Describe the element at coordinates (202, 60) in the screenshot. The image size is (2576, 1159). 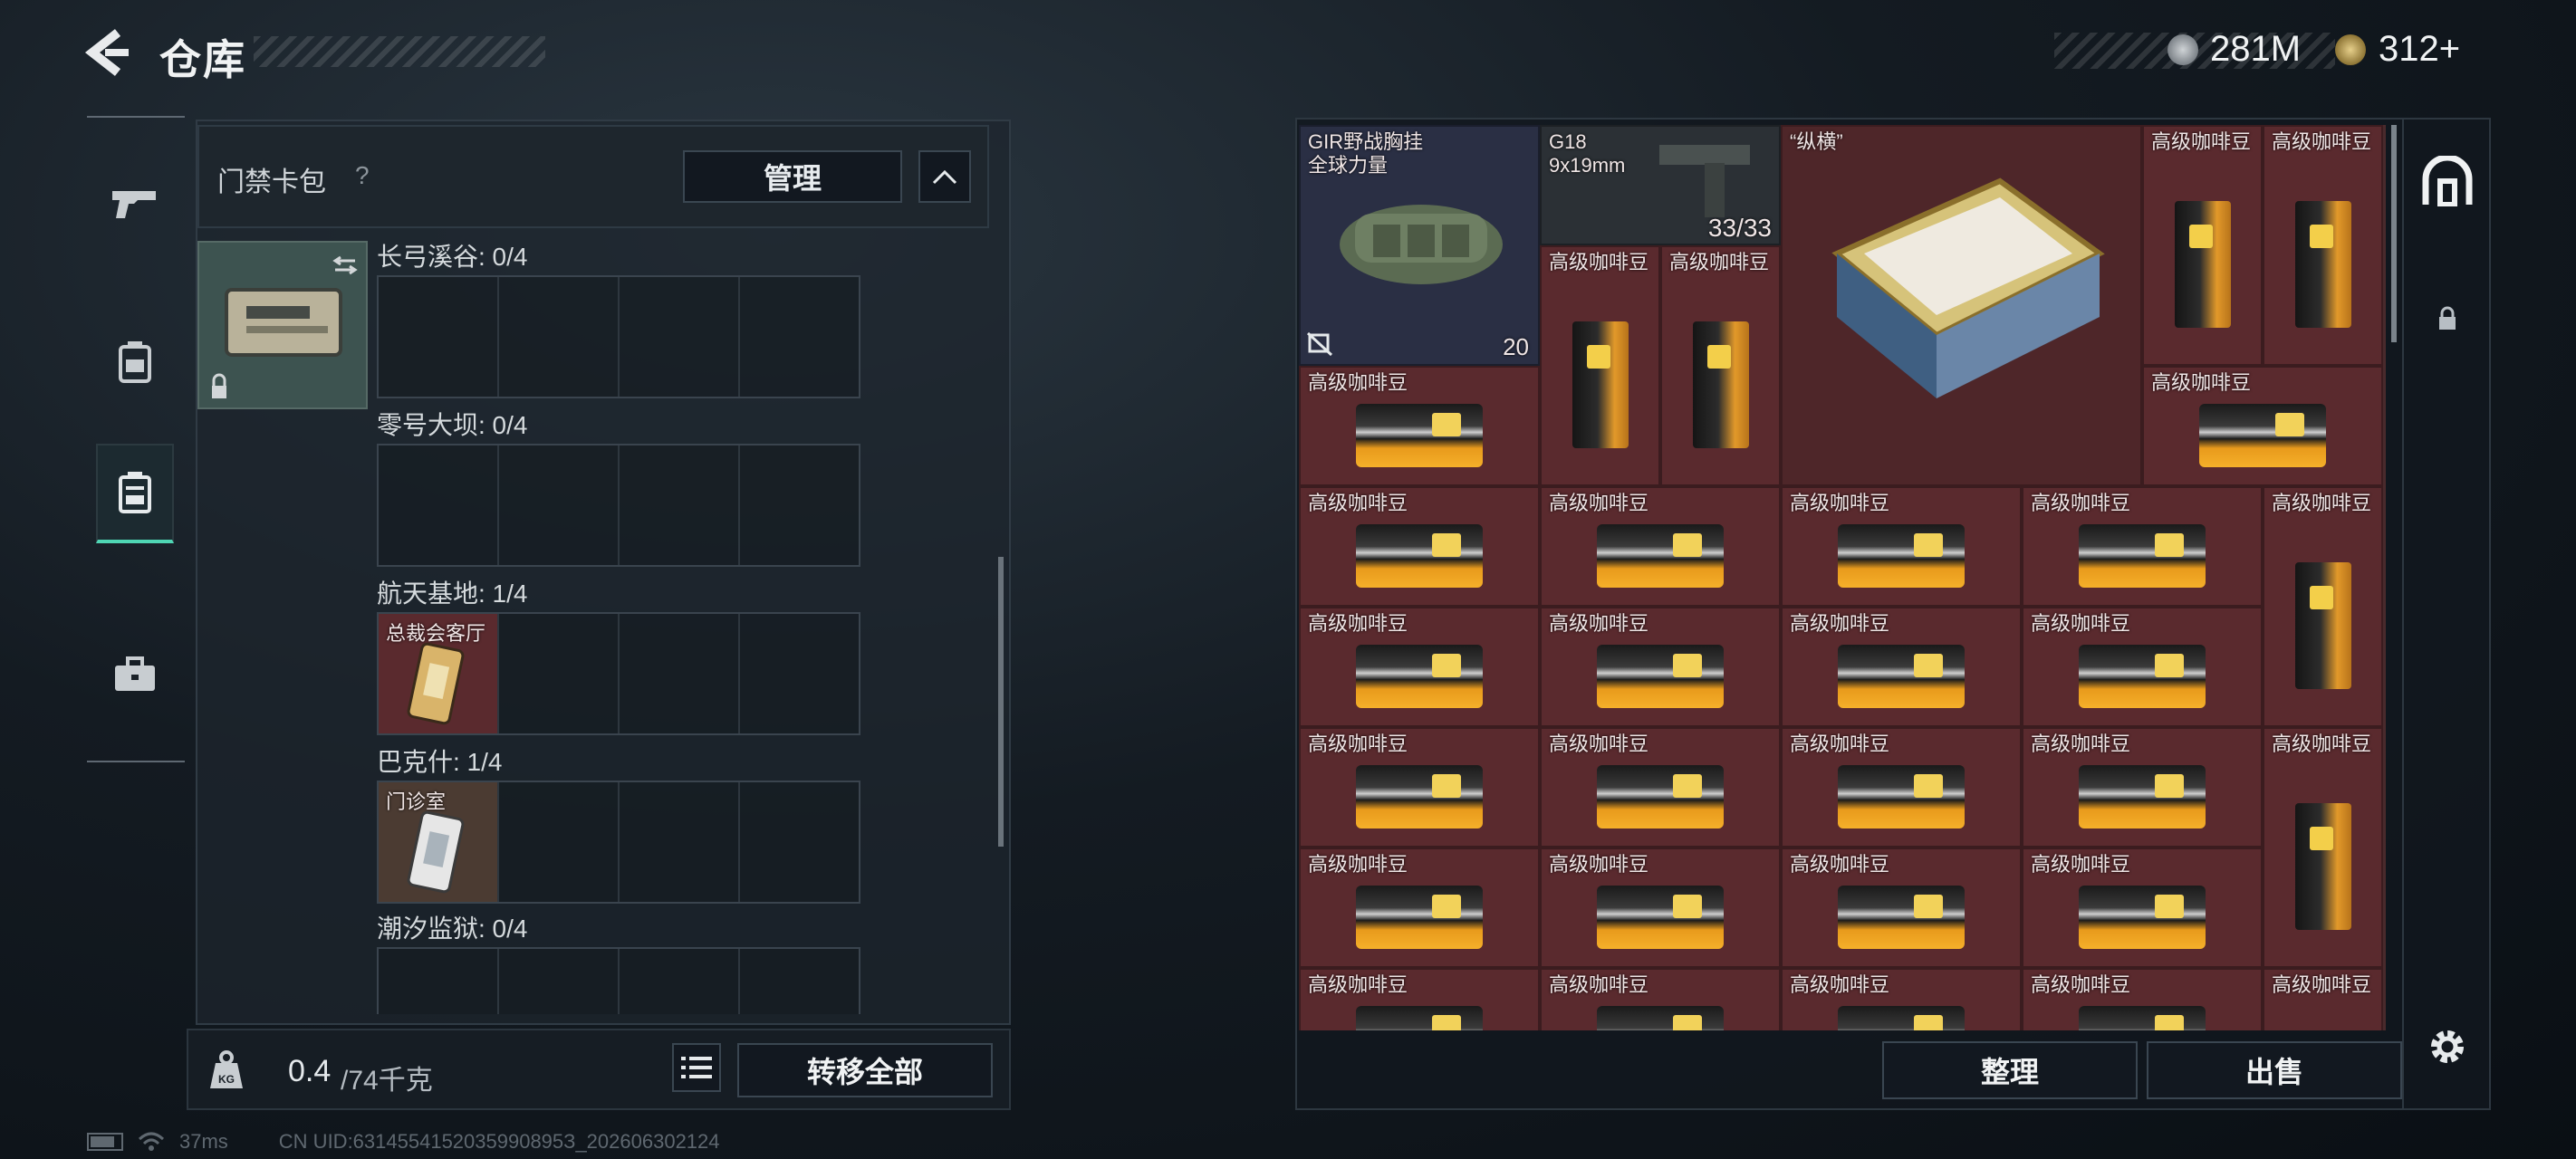
I see `page-title: 仓库` at that location.